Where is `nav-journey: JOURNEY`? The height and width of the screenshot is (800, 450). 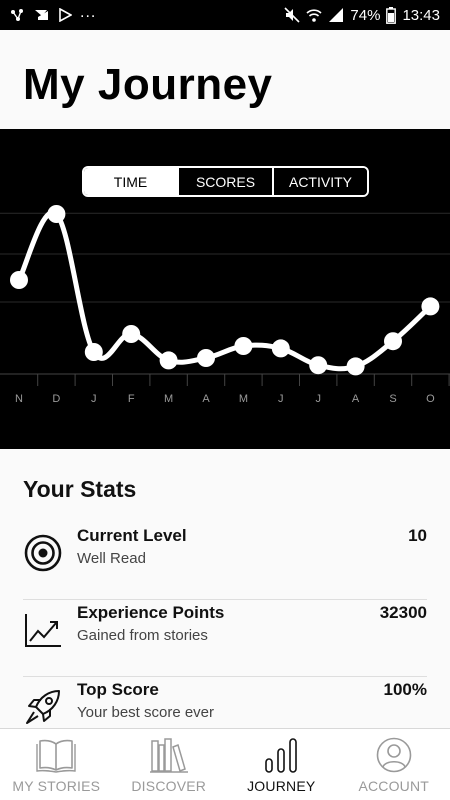 nav-journey: JOURNEY is located at coordinates (281, 764).